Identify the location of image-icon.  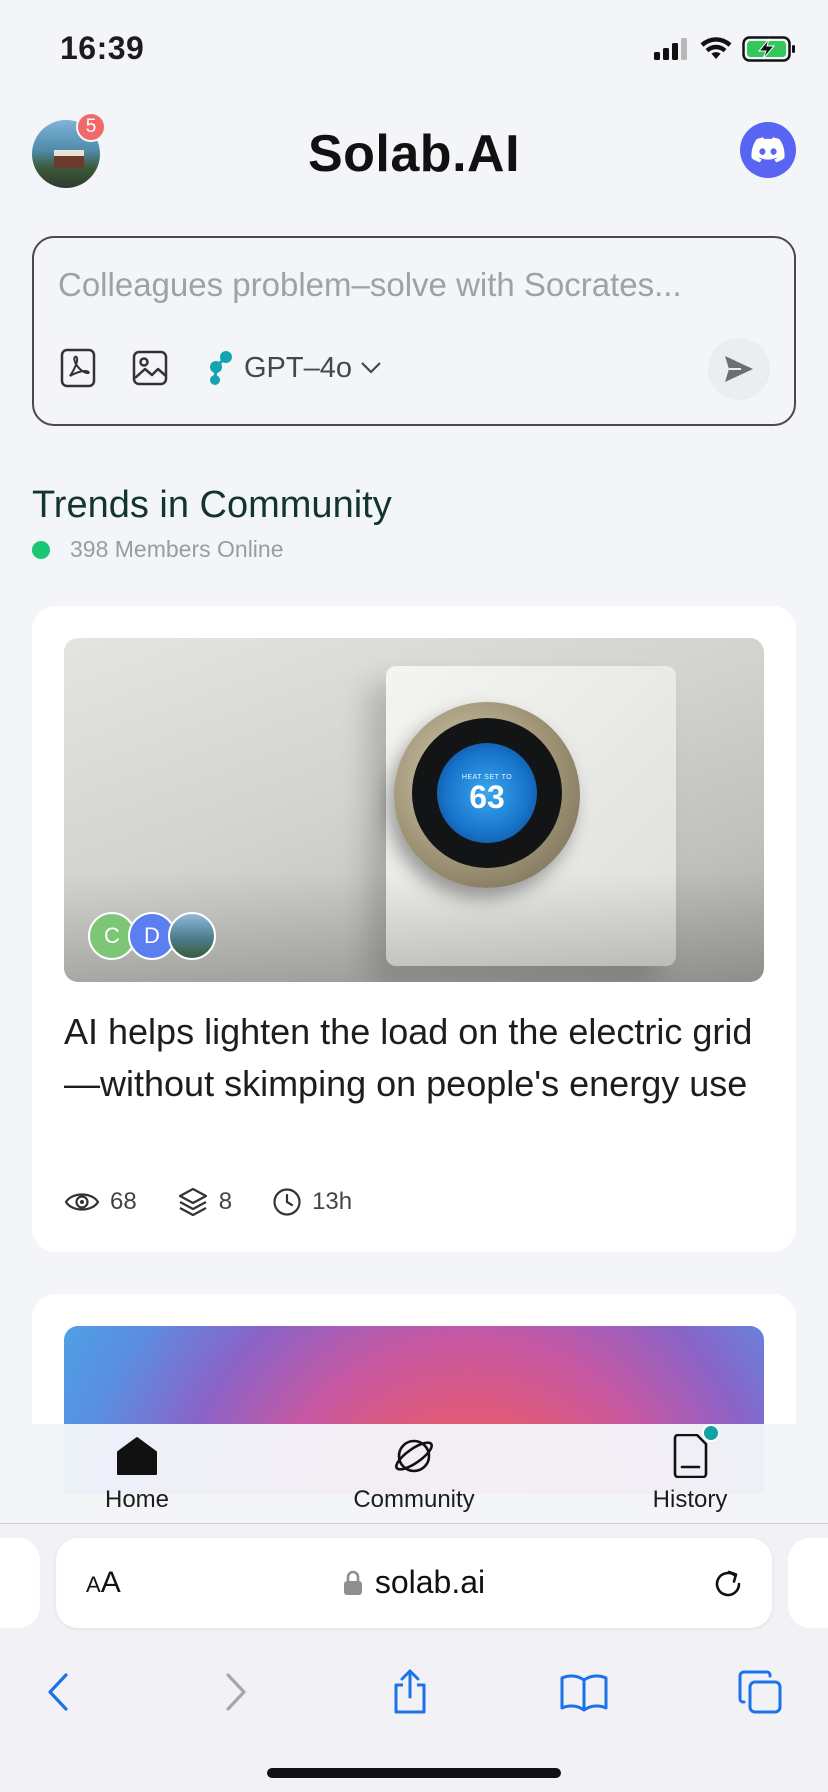
(150, 368).